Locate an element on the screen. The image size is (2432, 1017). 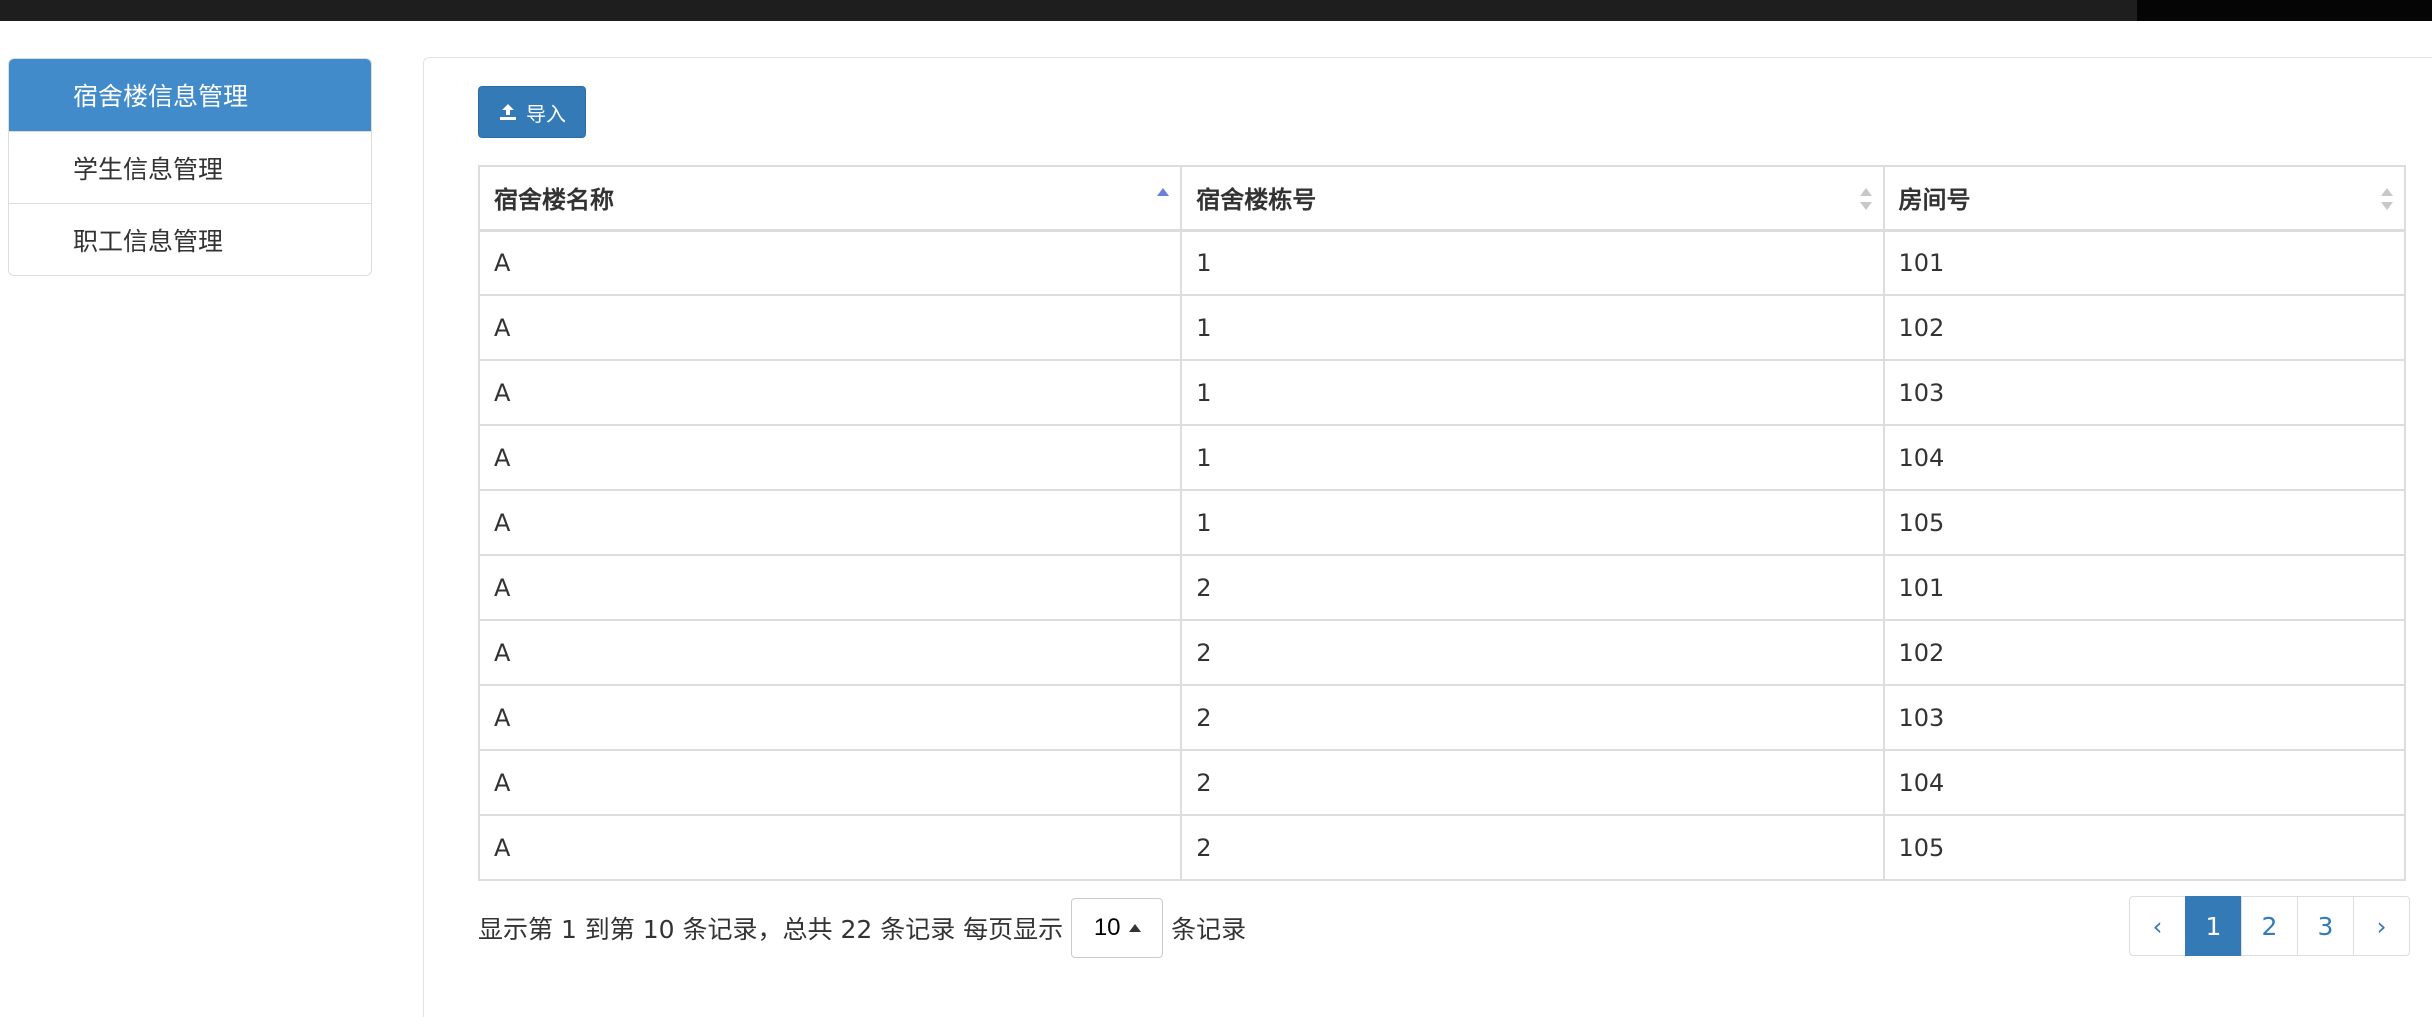
pagination-info: 显示第 1 到第 10 条记录，总共 22 条记录 每页显示 10 条记录 is located at coordinates (862, 928).